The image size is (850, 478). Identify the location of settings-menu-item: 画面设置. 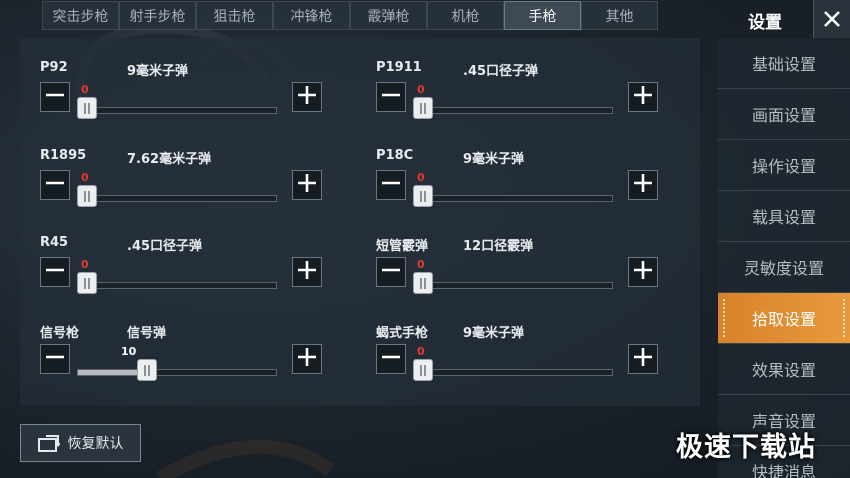
(784, 114).